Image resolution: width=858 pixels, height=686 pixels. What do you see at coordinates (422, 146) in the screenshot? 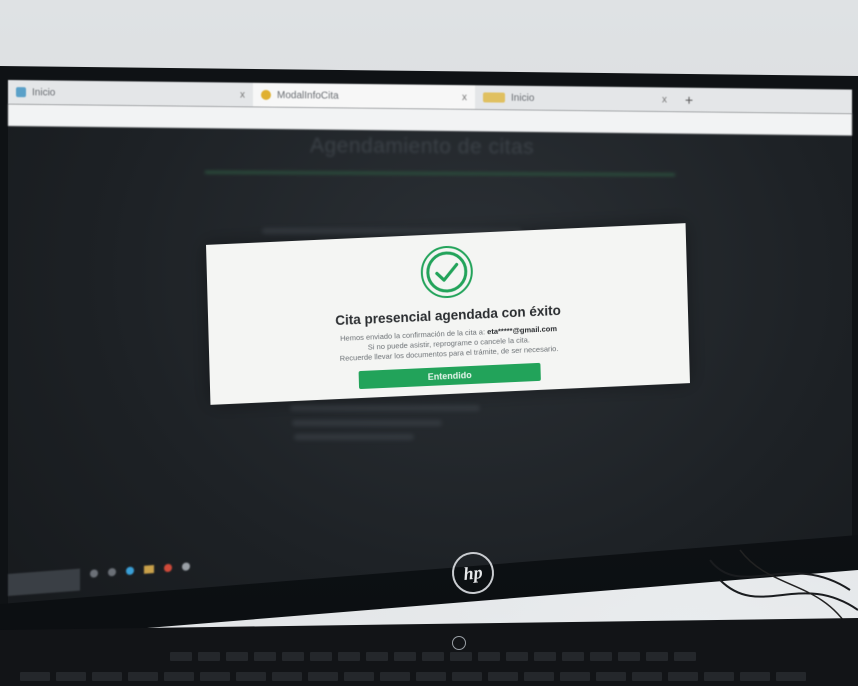
I see `page-title: Agendamiento de citas` at bounding box center [422, 146].